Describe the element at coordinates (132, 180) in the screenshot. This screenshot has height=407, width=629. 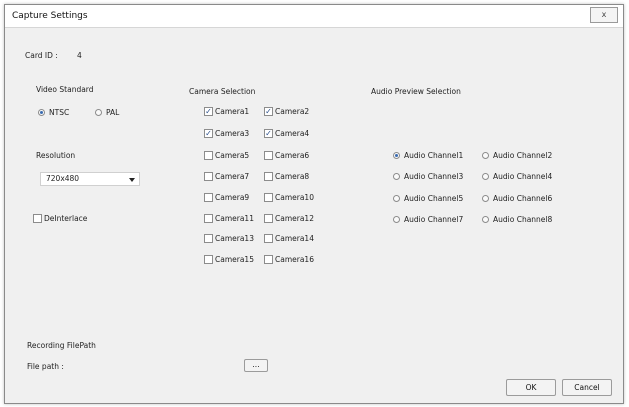
I see `chevron-down-icon` at that location.